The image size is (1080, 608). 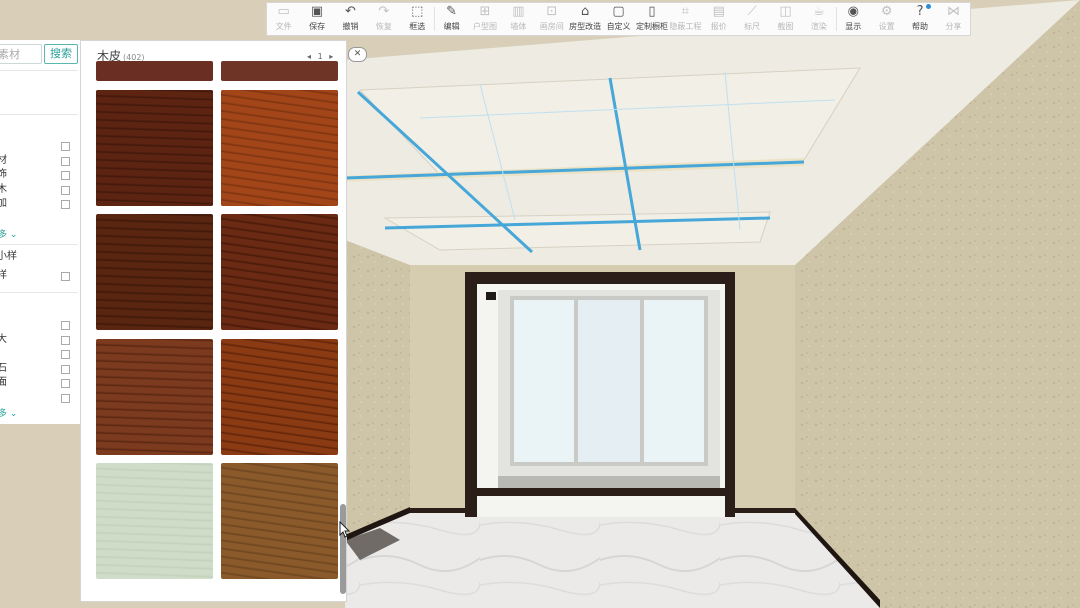 I want to click on toolbar-label: 标尺, so click(x=752, y=26).